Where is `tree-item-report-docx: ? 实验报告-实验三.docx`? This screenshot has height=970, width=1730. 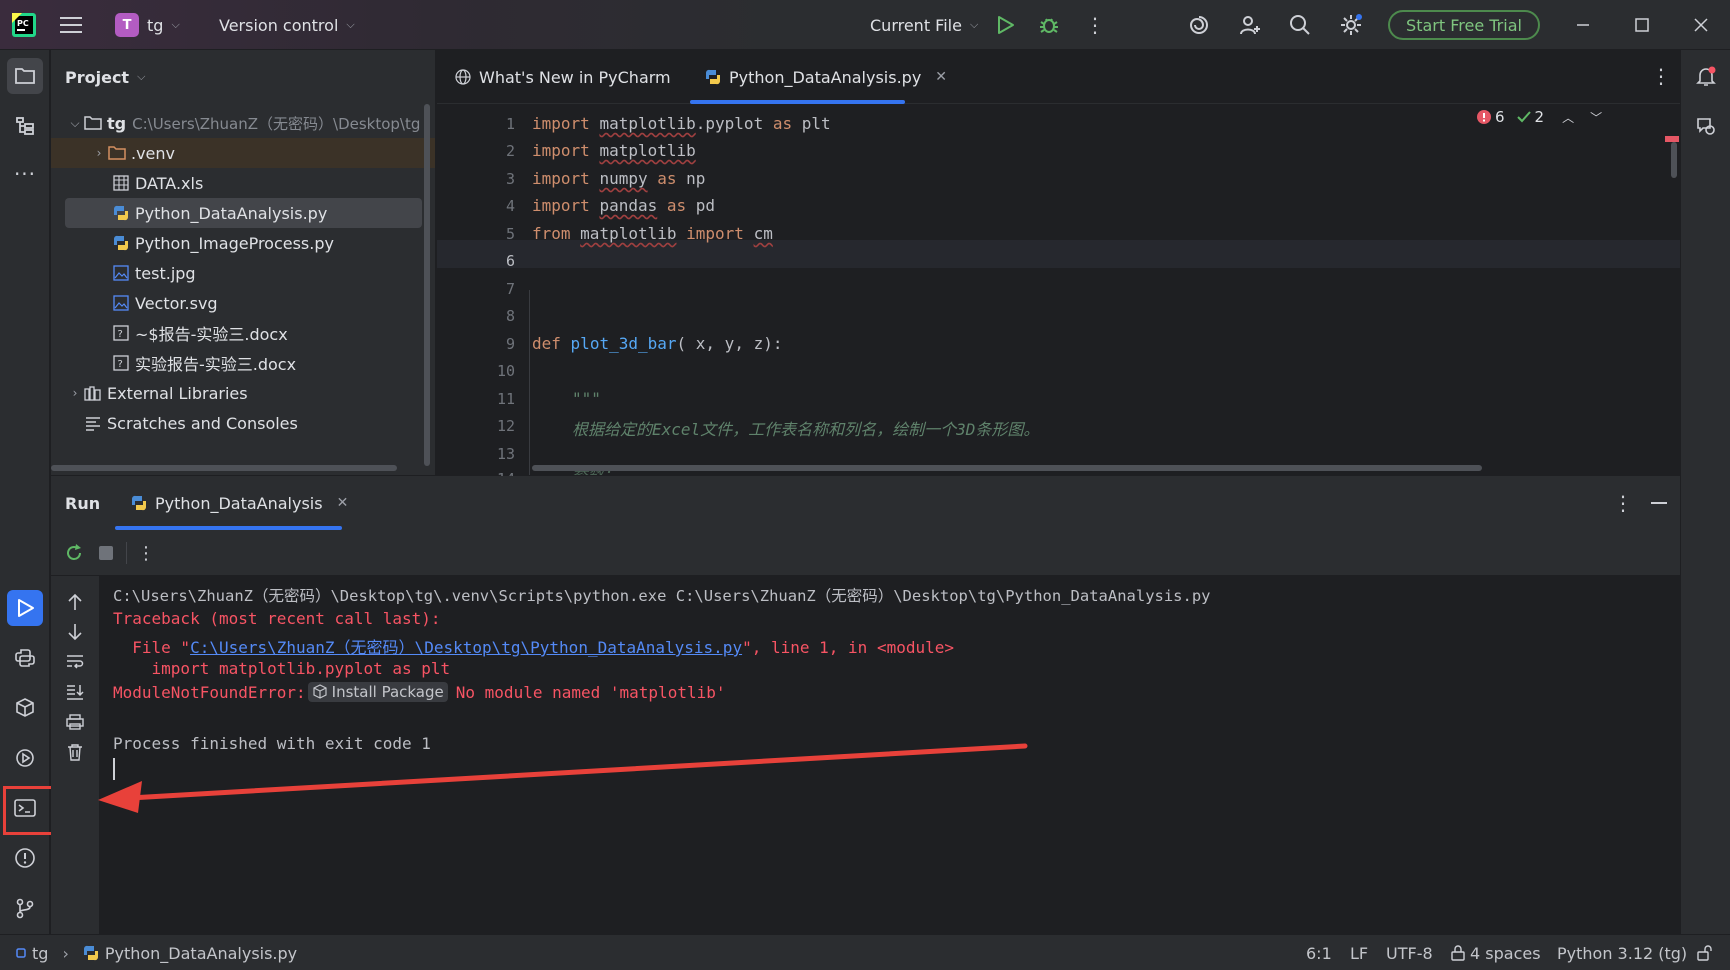
tree-item-report-docx: ? 实验报告-实验三.docx is located at coordinates (238, 363).